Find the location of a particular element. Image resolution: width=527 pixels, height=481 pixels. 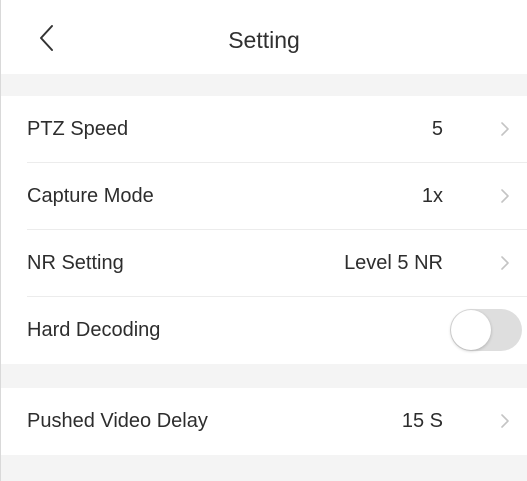

setting-row-pushed-video-delay: Pushed Video Delay 15 S is located at coordinates (264, 421).